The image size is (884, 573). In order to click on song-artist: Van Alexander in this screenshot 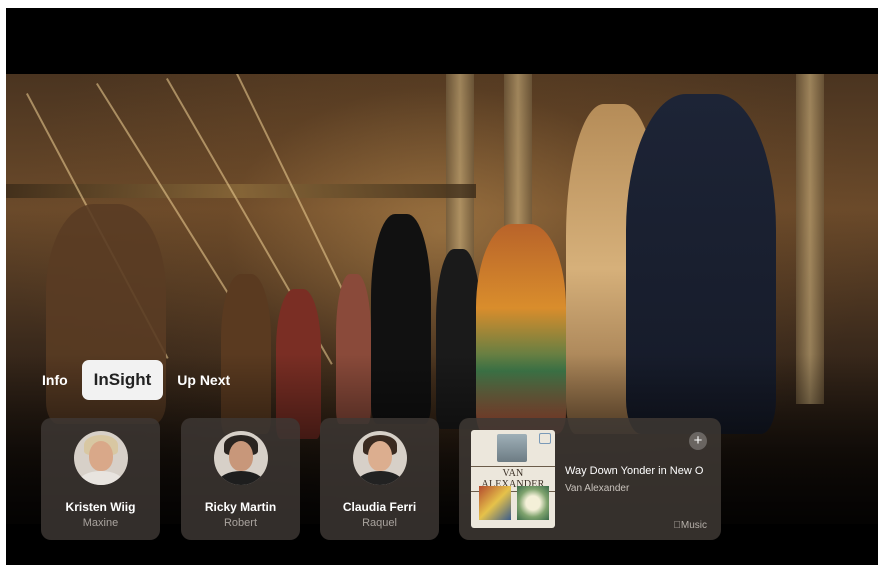, I will do `click(597, 488)`.